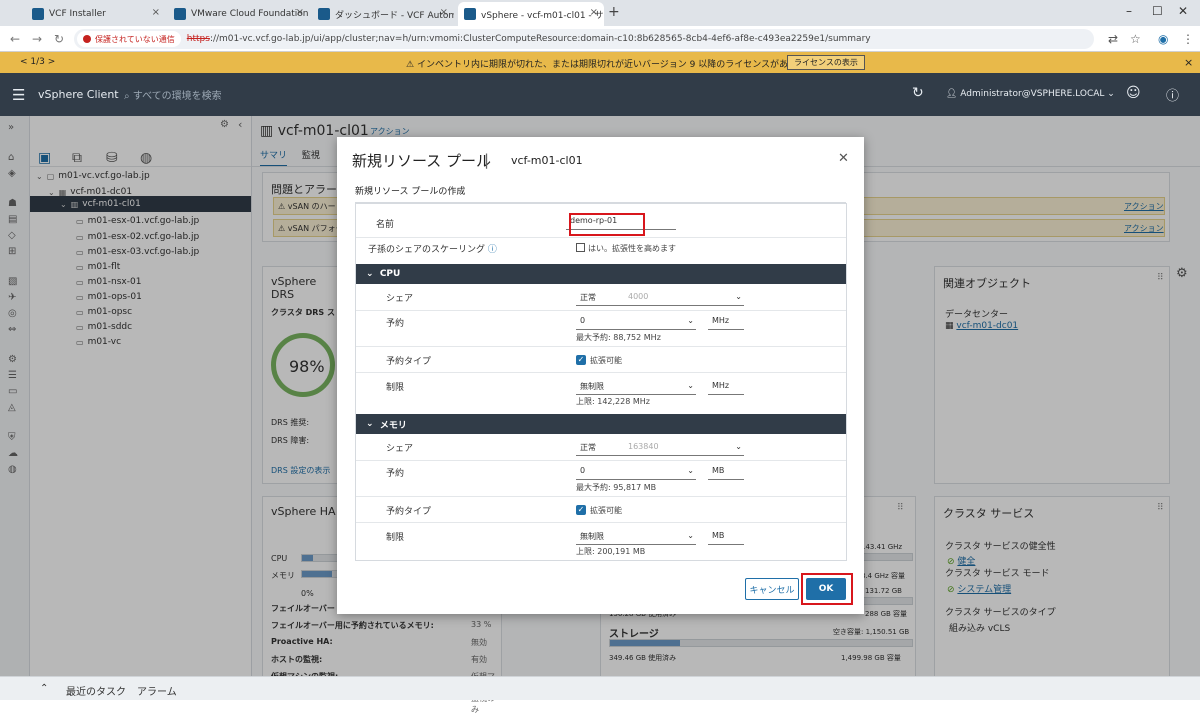  I want to click on close-icon: ✕, so click(843, 158).